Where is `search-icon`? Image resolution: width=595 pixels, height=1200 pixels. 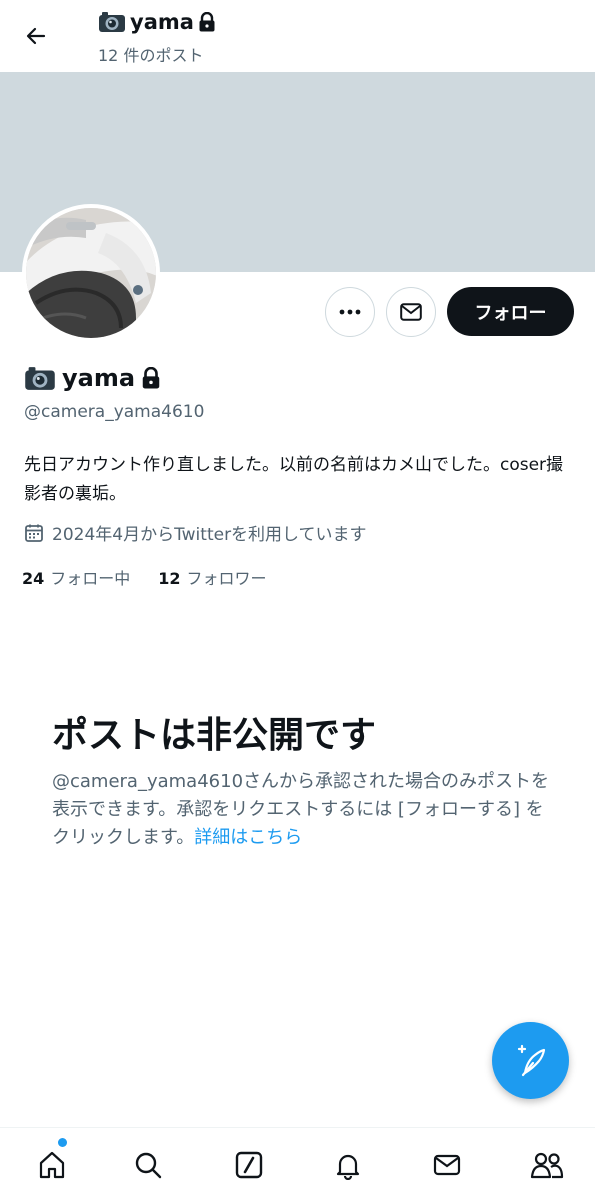
search-icon is located at coordinates (148, 1165).